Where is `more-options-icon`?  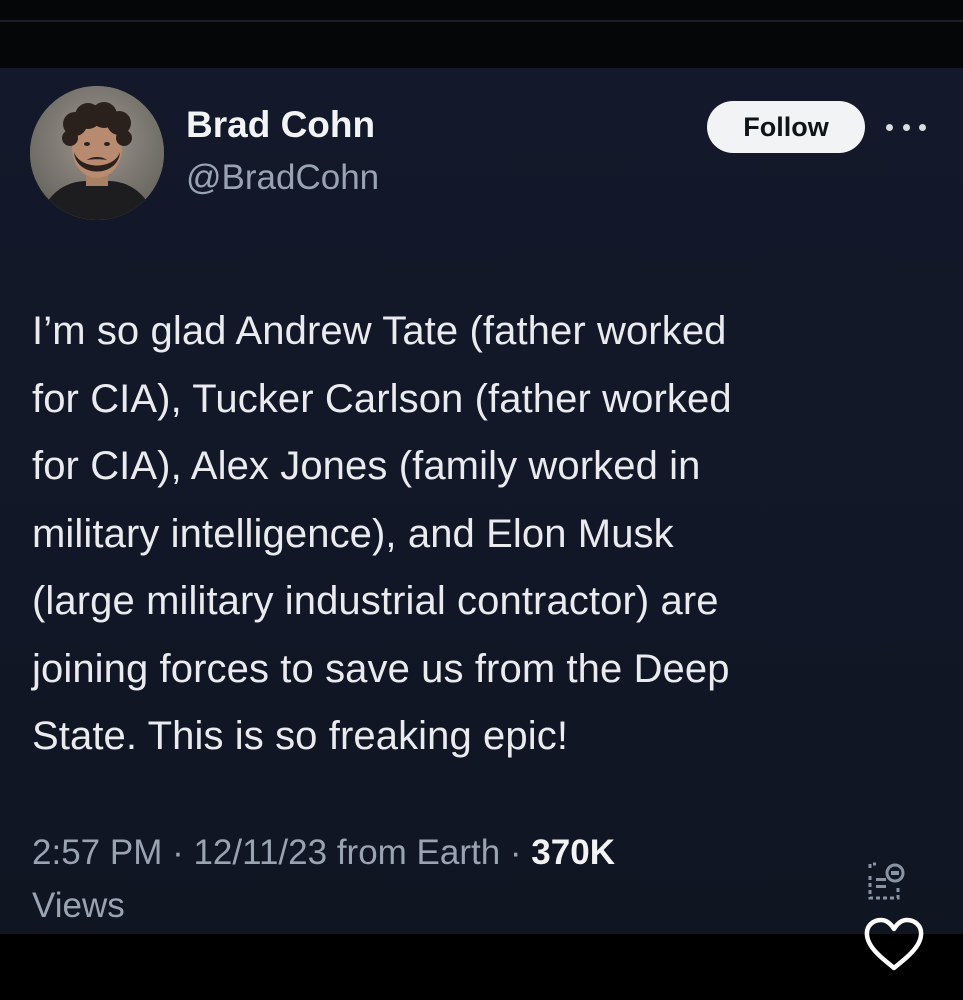
more-options-icon is located at coordinates (906, 127).